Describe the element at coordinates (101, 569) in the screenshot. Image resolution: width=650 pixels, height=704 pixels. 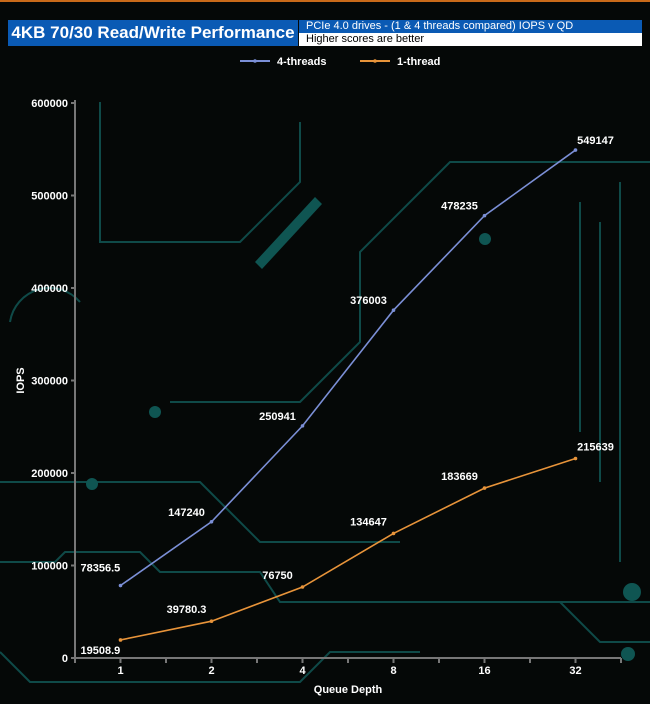
I see `data-label: 78356.5` at that location.